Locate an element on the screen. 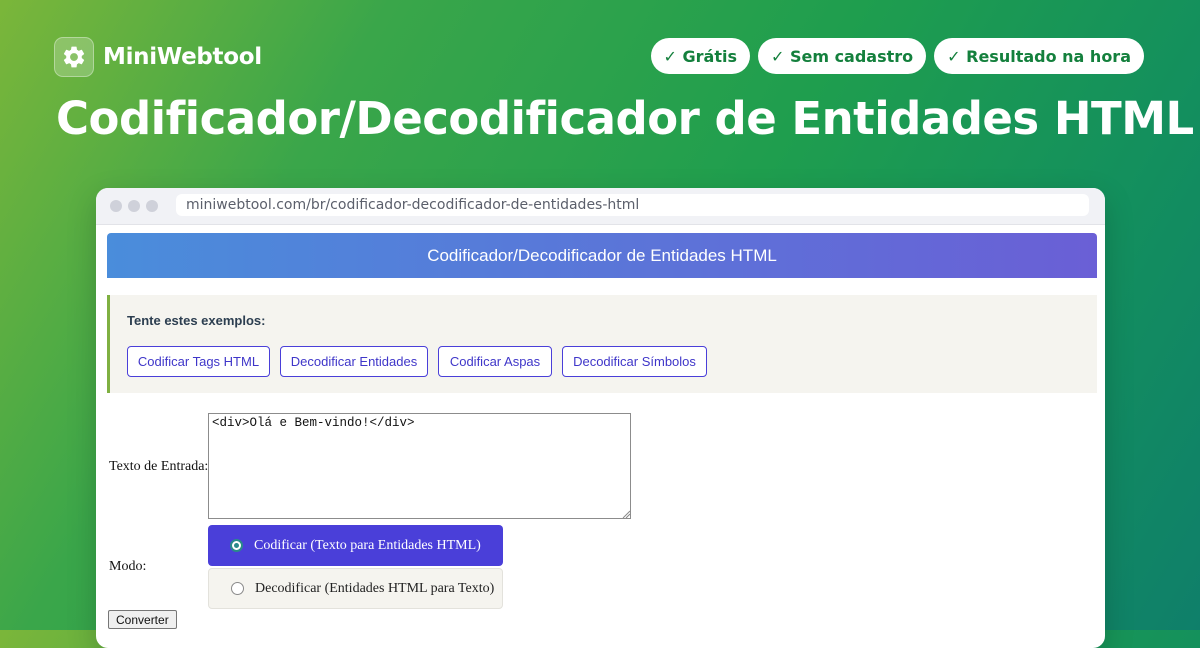 The width and height of the screenshot is (1200, 648). mode-label: Modo: is located at coordinates (128, 566).